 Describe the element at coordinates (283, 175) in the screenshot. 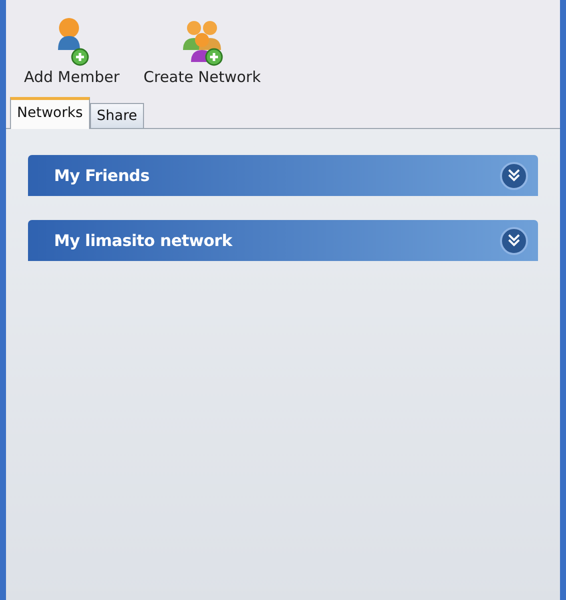

I see `group-header: My Friends` at that location.